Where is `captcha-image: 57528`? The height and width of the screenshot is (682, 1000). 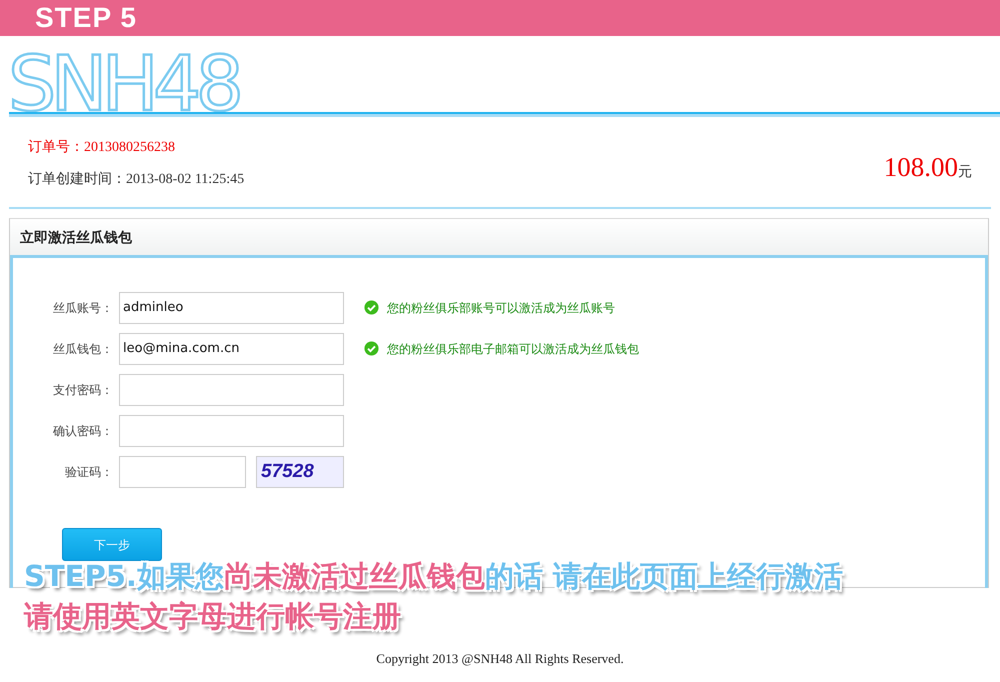
captcha-image: 57528 is located at coordinates (300, 472).